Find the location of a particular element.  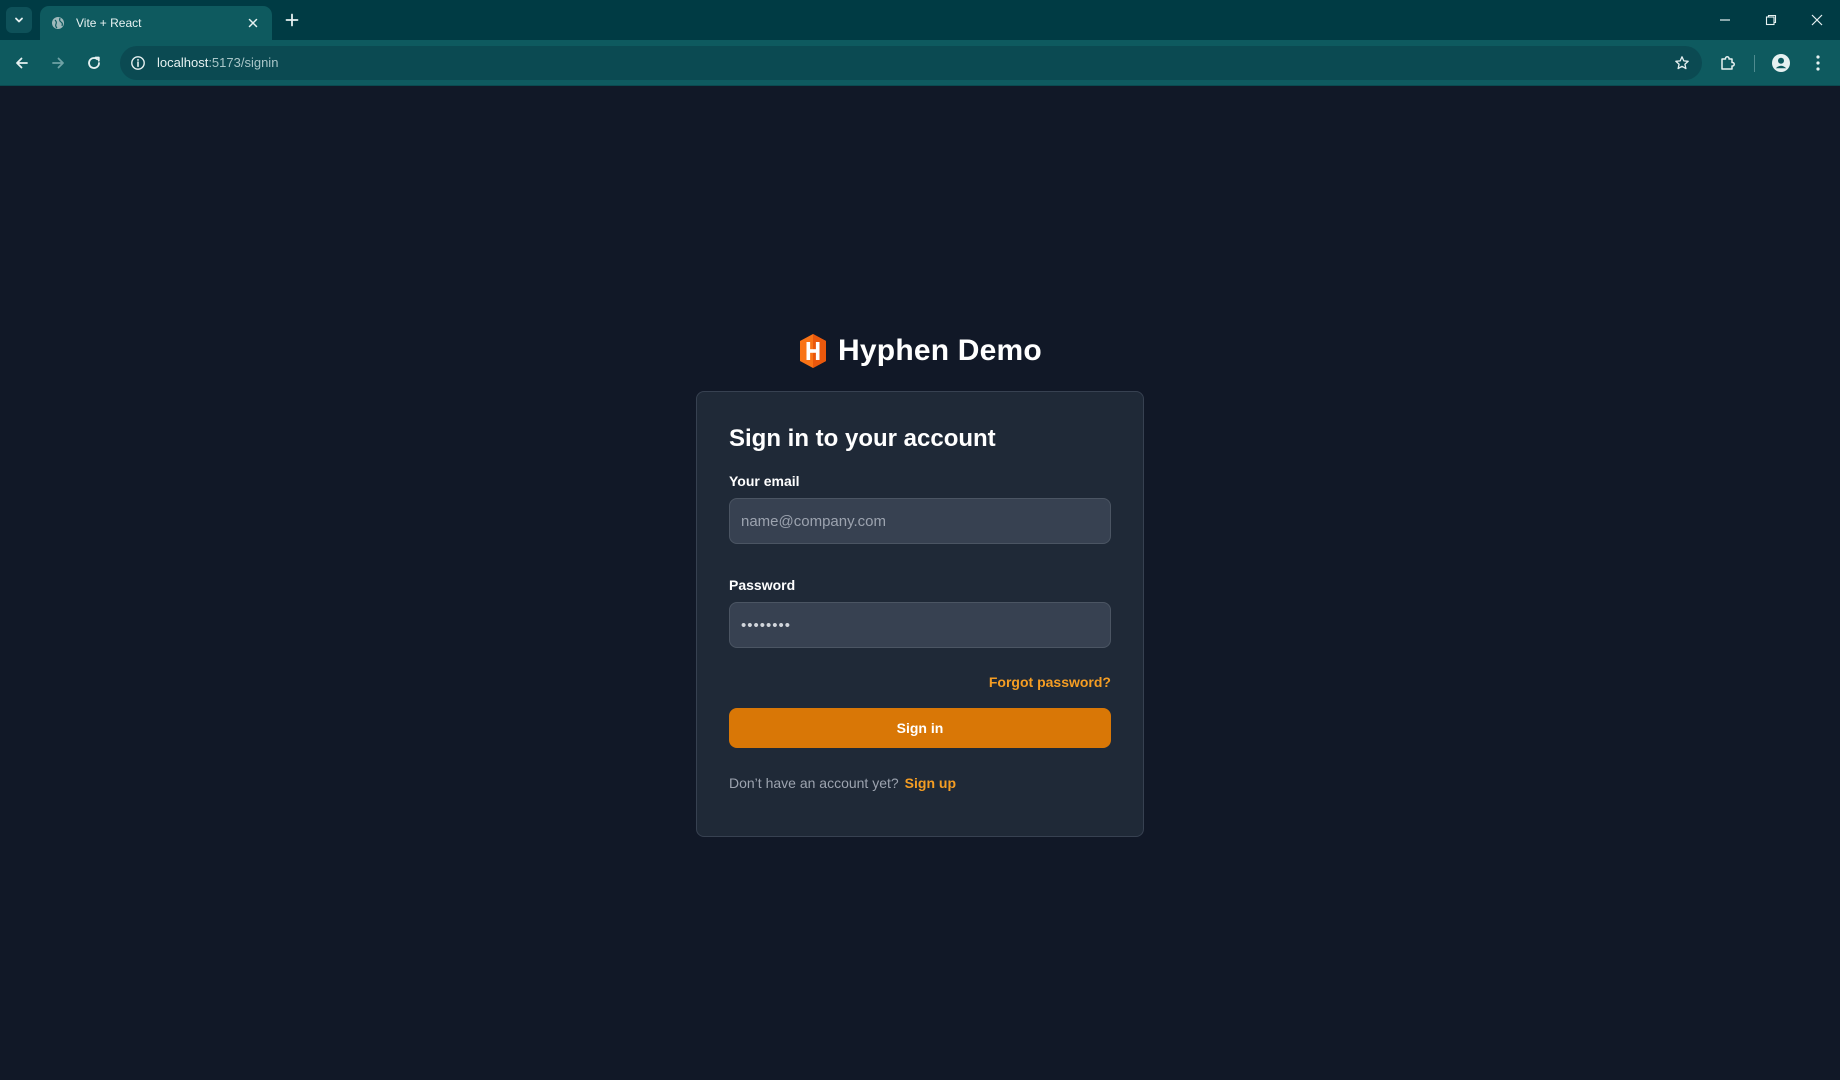

back-button is located at coordinates (22, 63).